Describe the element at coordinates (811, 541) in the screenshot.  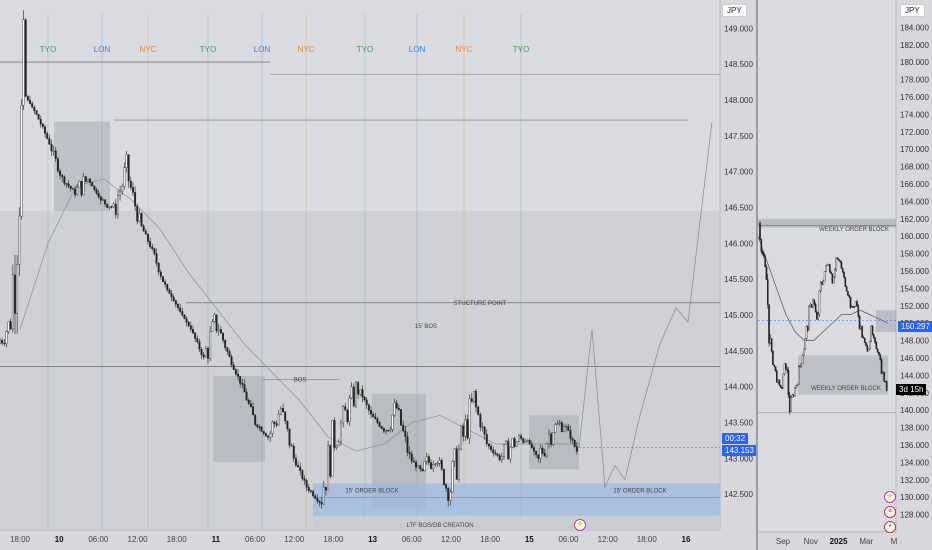
I see `x-tick-label: Nov` at that location.